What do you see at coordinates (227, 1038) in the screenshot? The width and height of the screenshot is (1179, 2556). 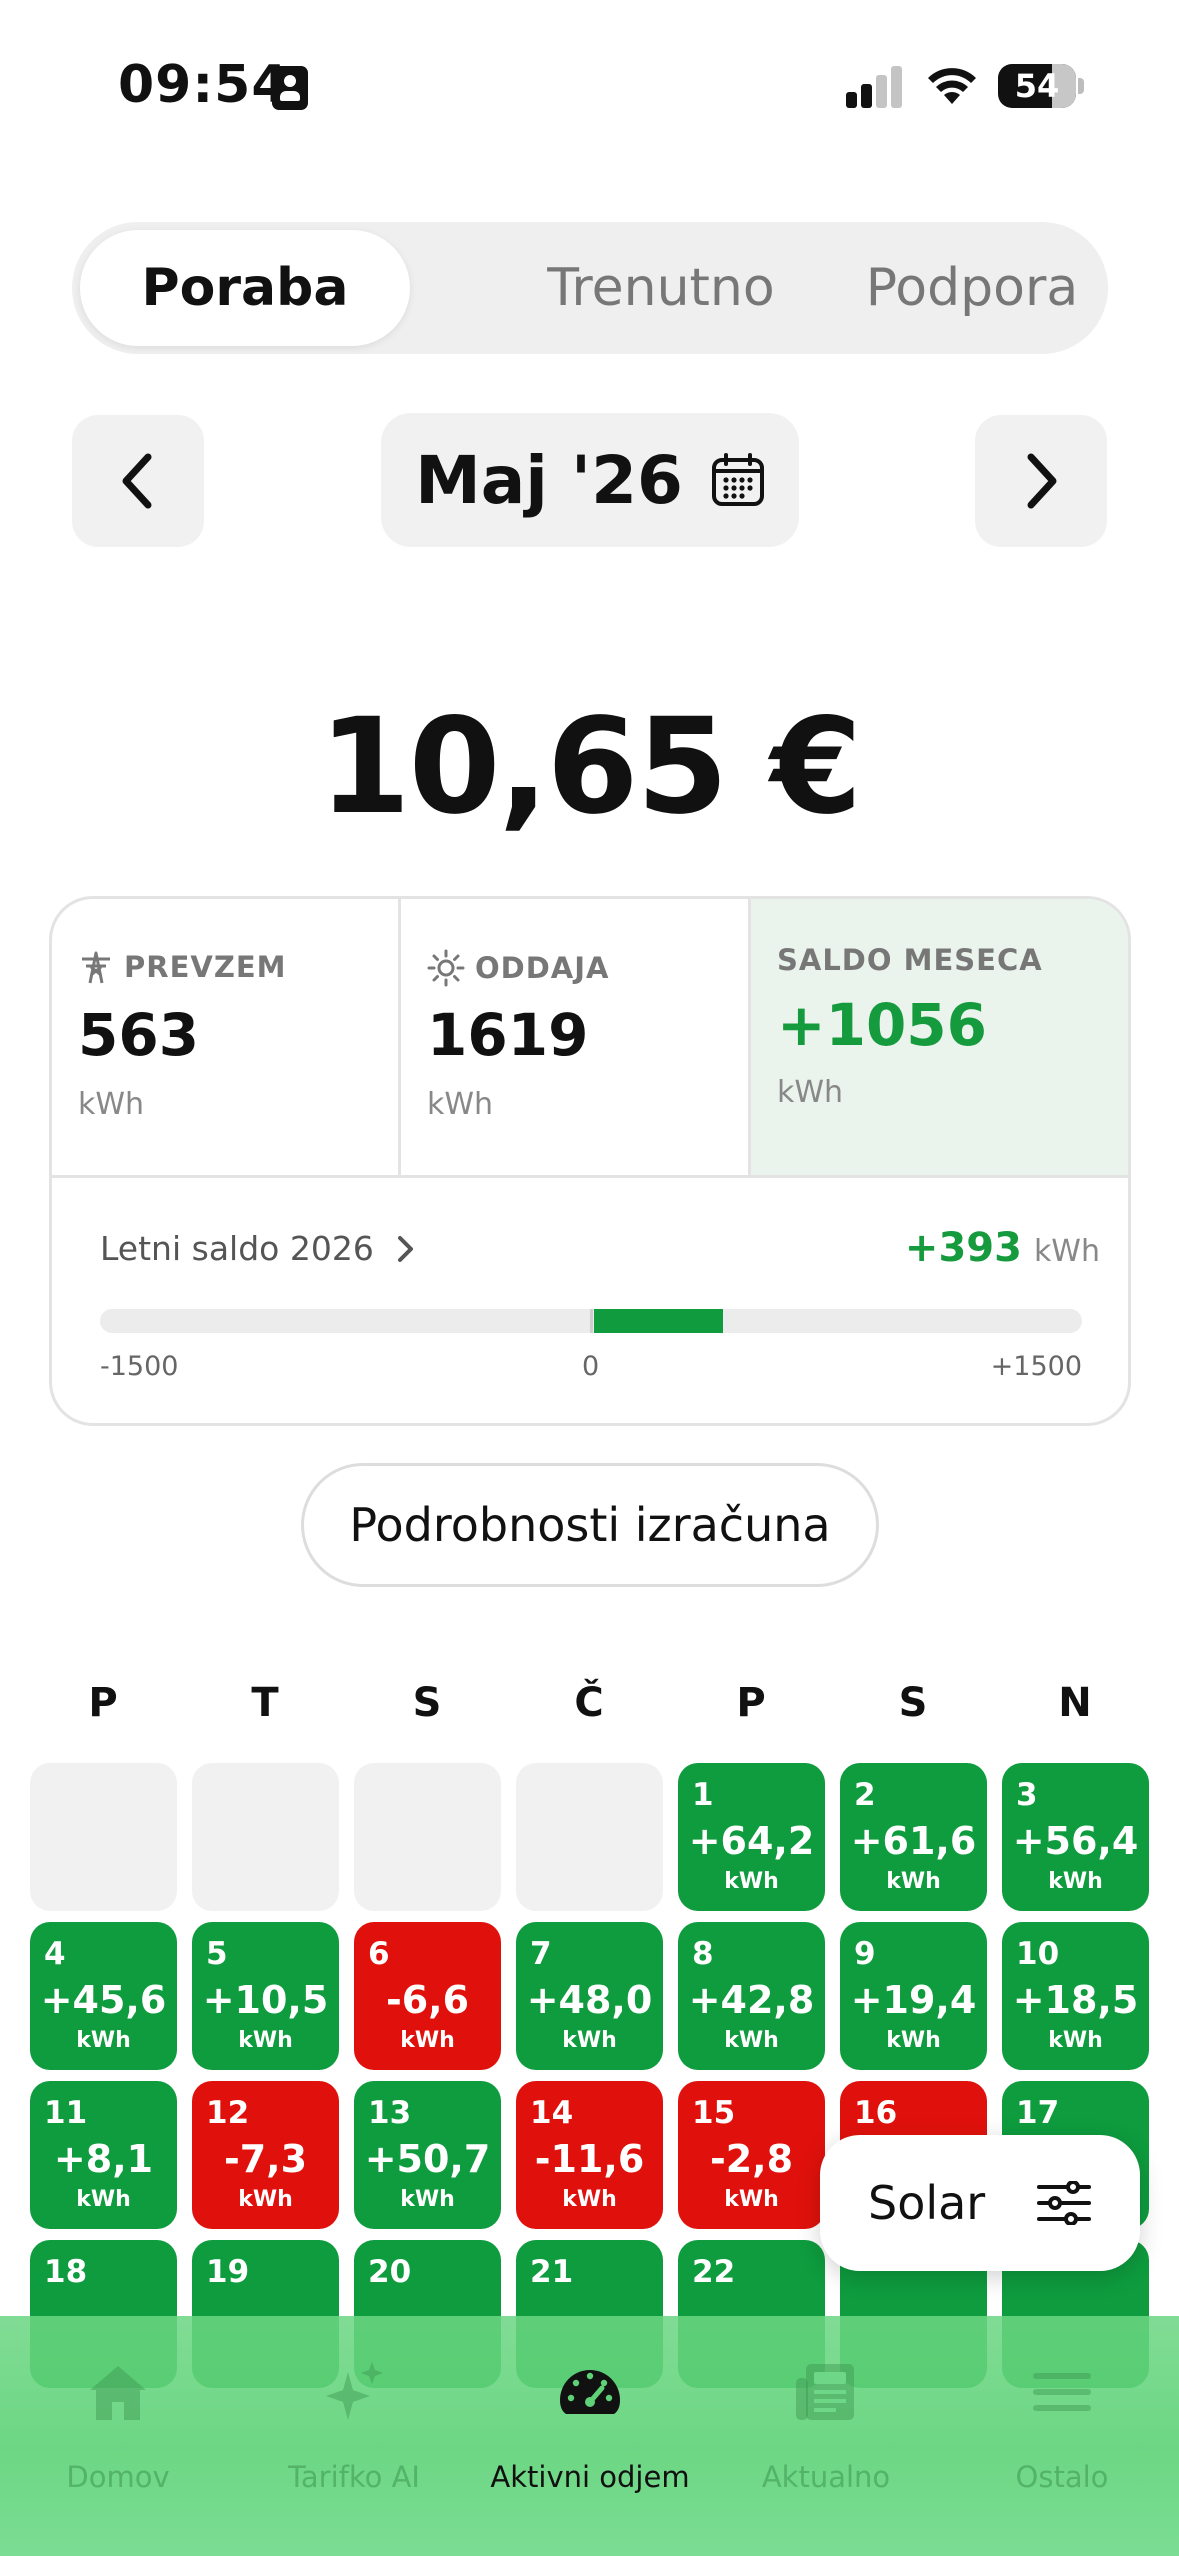 I see `prevzem-stat: PREVZEM 563 kWh` at bounding box center [227, 1038].